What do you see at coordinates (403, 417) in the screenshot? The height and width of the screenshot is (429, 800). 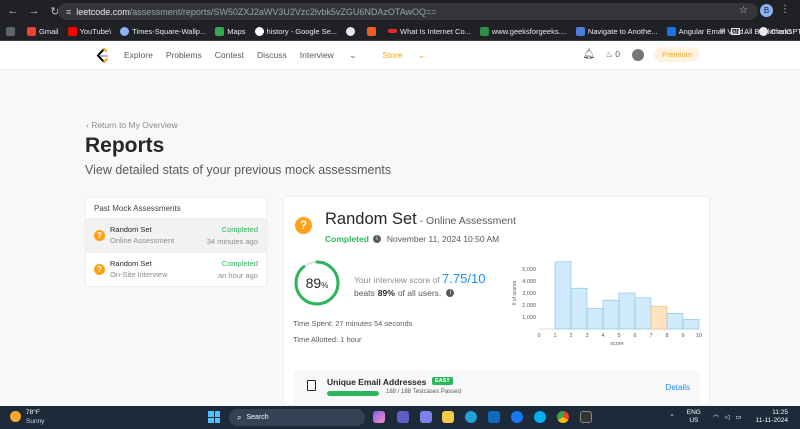 I see `teams-icon` at bounding box center [403, 417].